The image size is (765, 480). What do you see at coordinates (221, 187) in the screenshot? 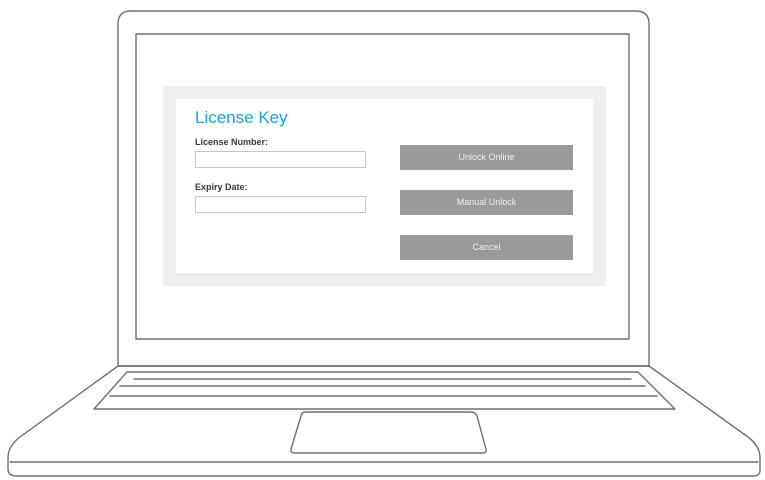
I see `expiry-date-label: Expiry Date:` at bounding box center [221, 187].